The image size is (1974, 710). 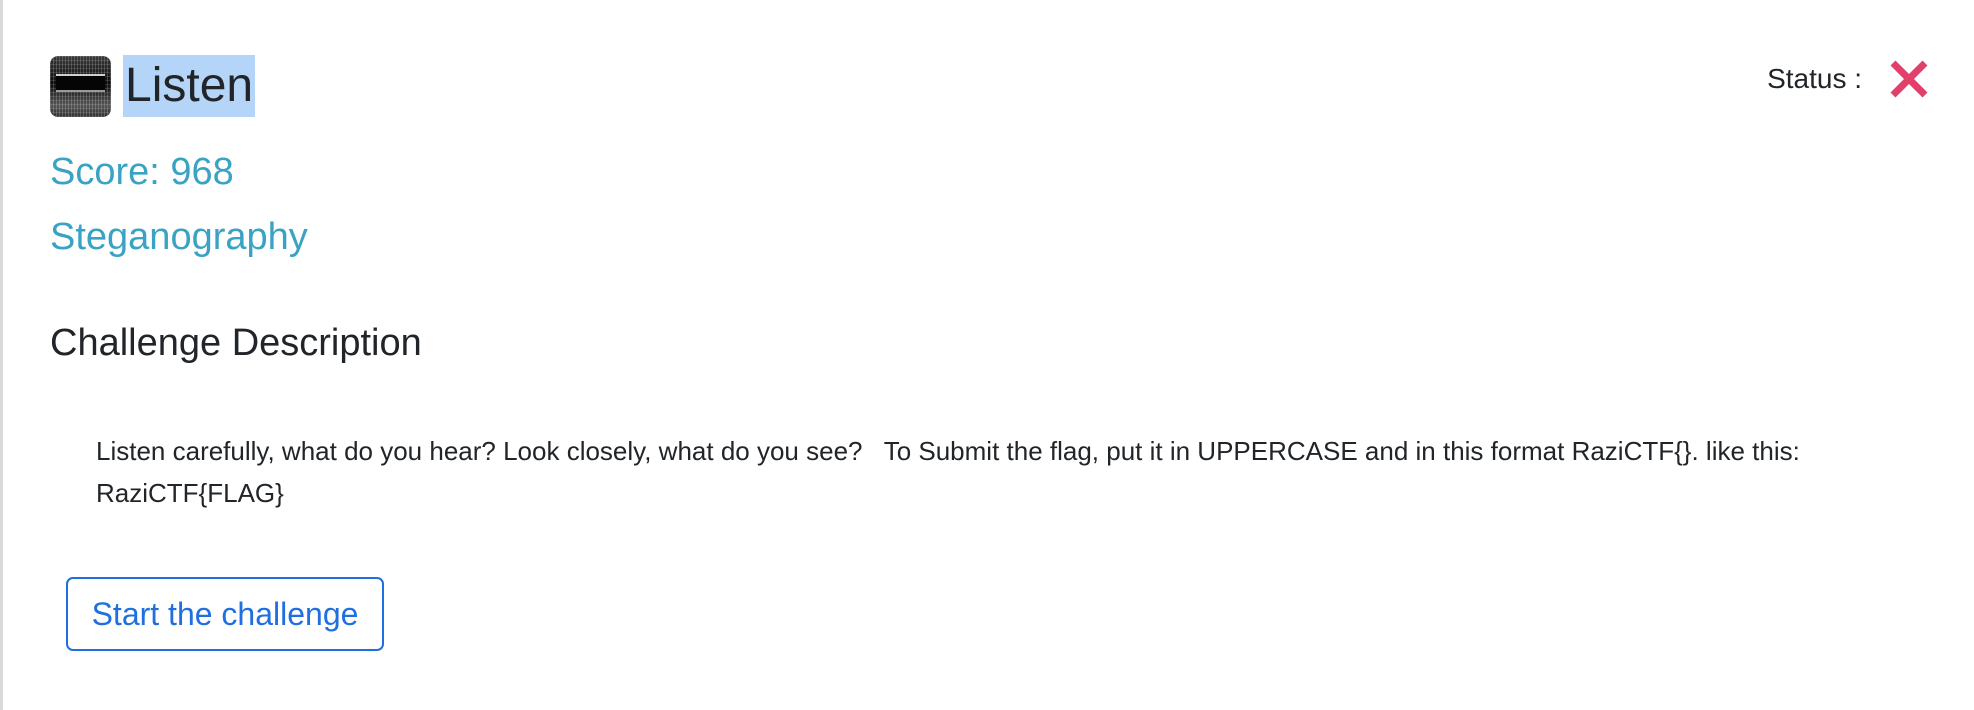 What do you see at coordinates (179, 237) in the screenshot?
I see `challenge-category: Steganography` at bounding box center [179, 237].